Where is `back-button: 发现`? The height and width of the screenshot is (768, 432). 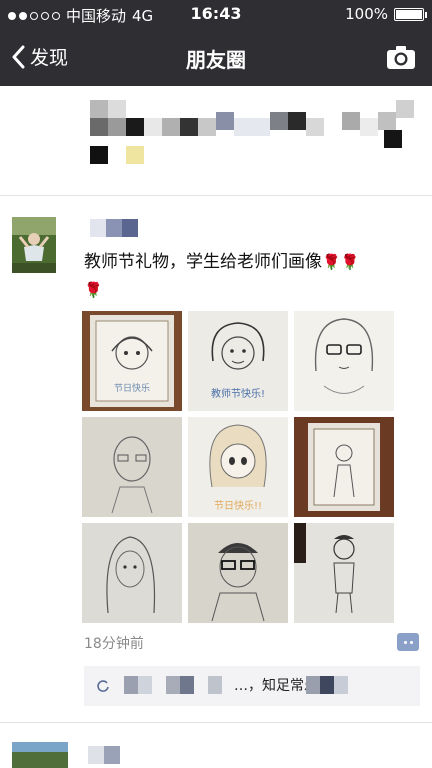
back-button: 发现 is located at coordinates (40, 56).